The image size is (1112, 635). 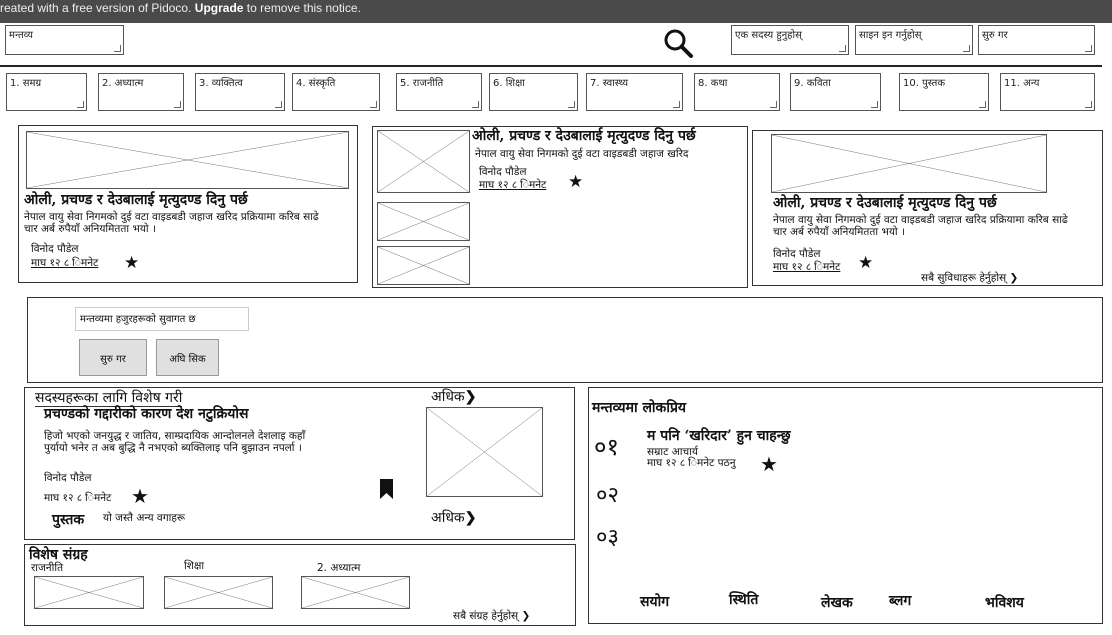 What do you see at coordinates (503, 172) in the screenshot?
I see `featured-card-2-author: विनोद पौडेल` at bounding box center [503, 172].